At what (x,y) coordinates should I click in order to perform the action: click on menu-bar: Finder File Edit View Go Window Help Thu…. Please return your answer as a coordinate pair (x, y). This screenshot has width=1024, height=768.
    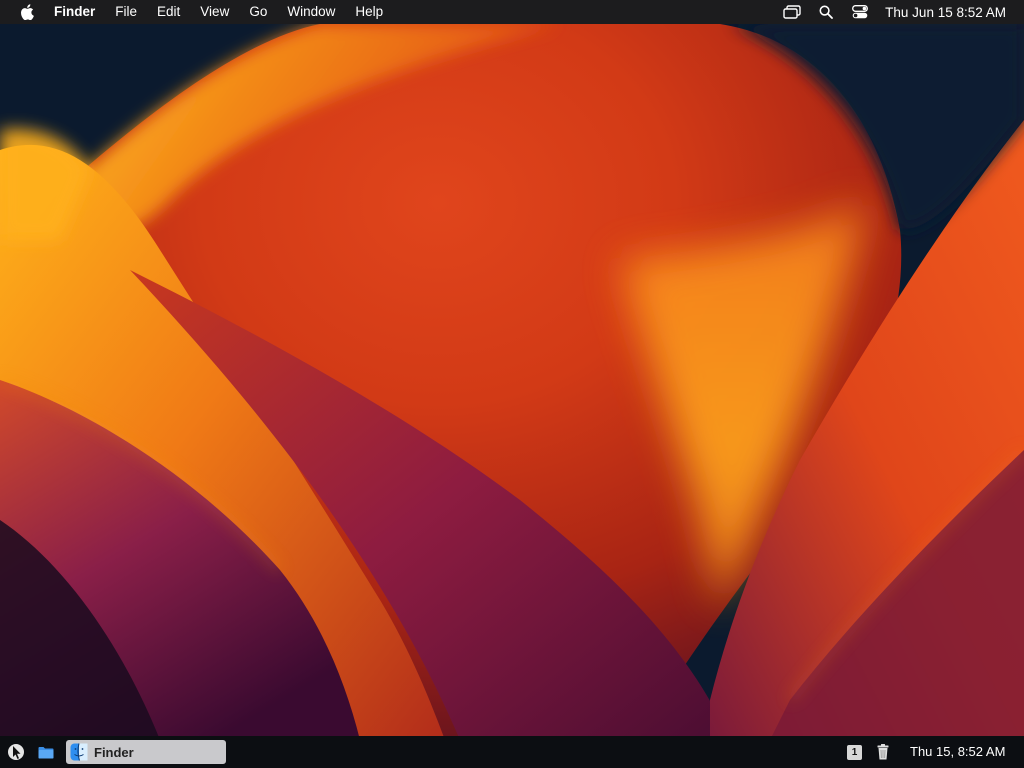
    Looking at the image, I should click on (512, 12).